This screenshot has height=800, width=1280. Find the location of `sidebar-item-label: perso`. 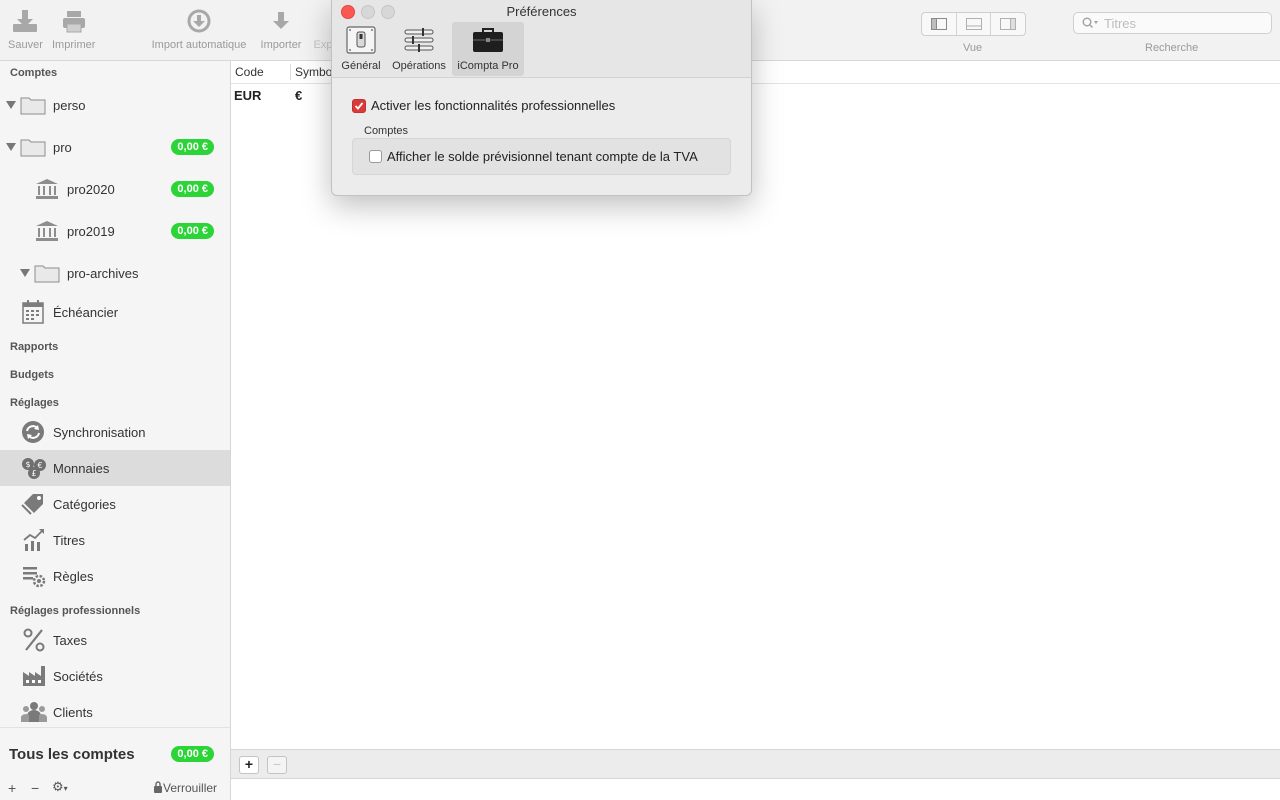

sidebar-item-label: perso is located at coordinates (69, 105).